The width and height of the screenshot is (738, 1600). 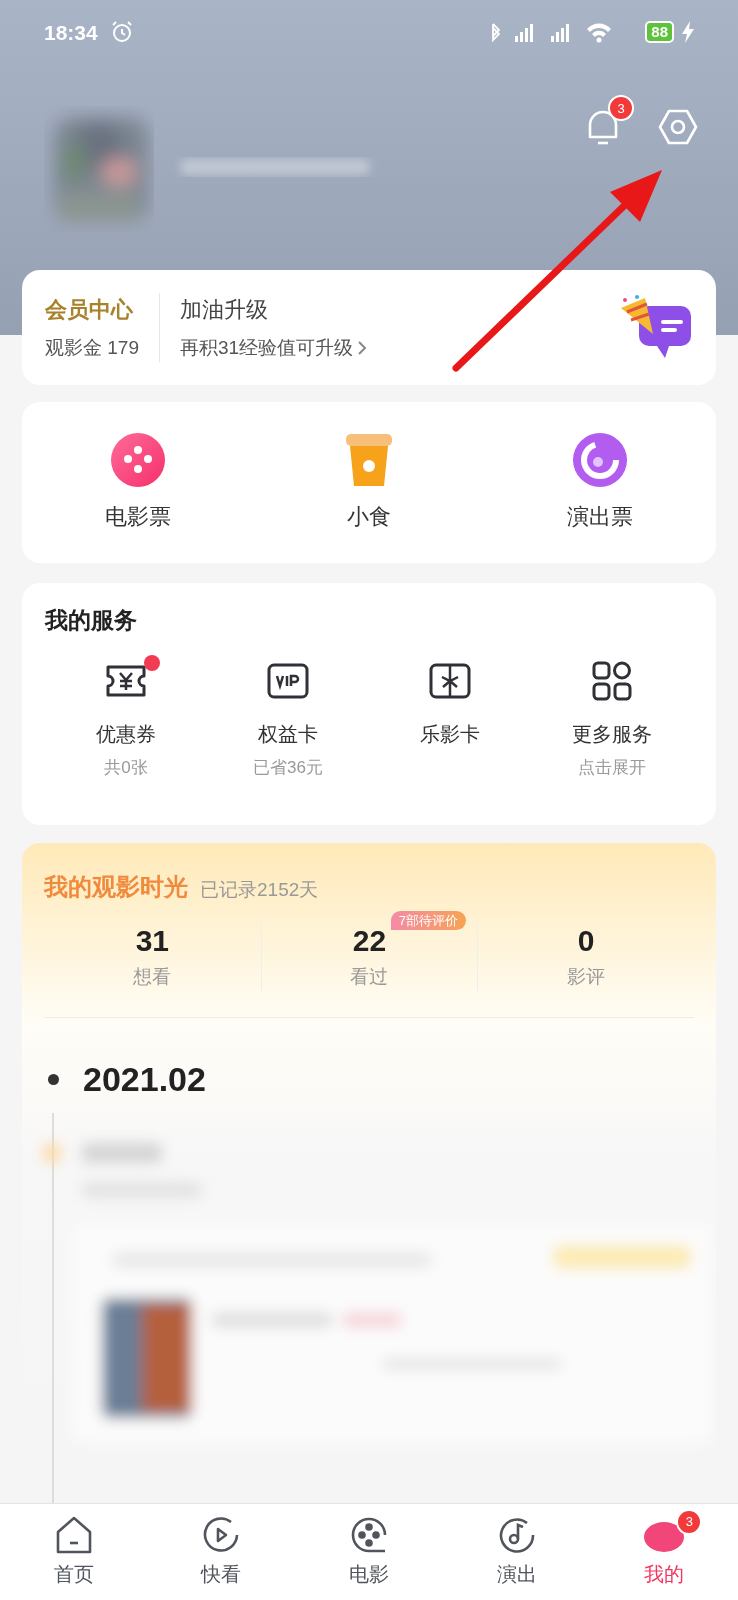 What do you see at coordinates (152, 976) in the screenshot?
I see `stat-label: 想看` at bounding box center [152, 976].